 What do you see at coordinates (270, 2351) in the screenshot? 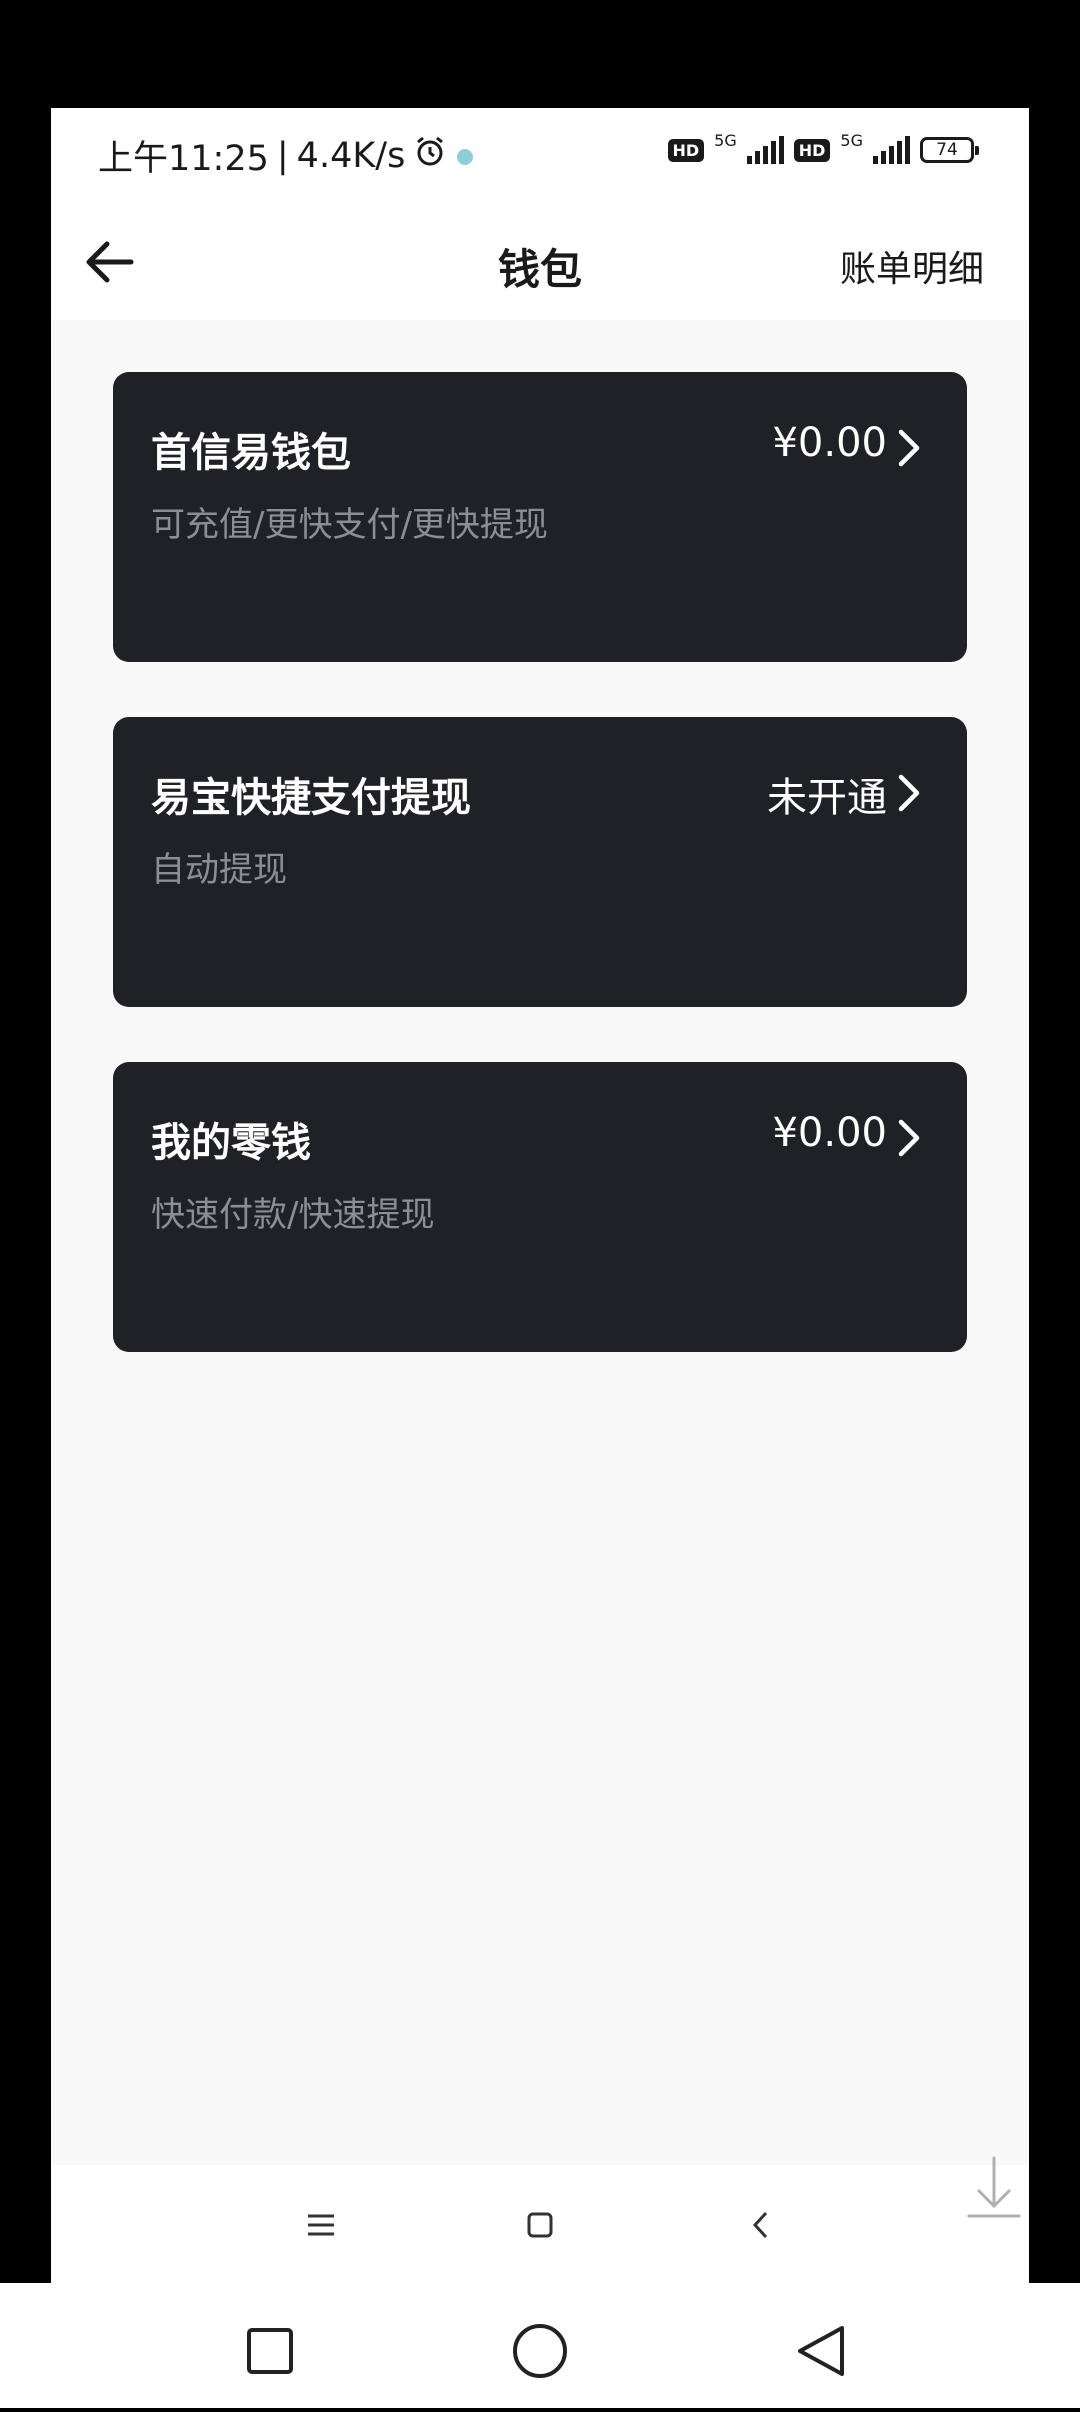
I see `recent-apps-icon` at bounding box center [270, 2351].